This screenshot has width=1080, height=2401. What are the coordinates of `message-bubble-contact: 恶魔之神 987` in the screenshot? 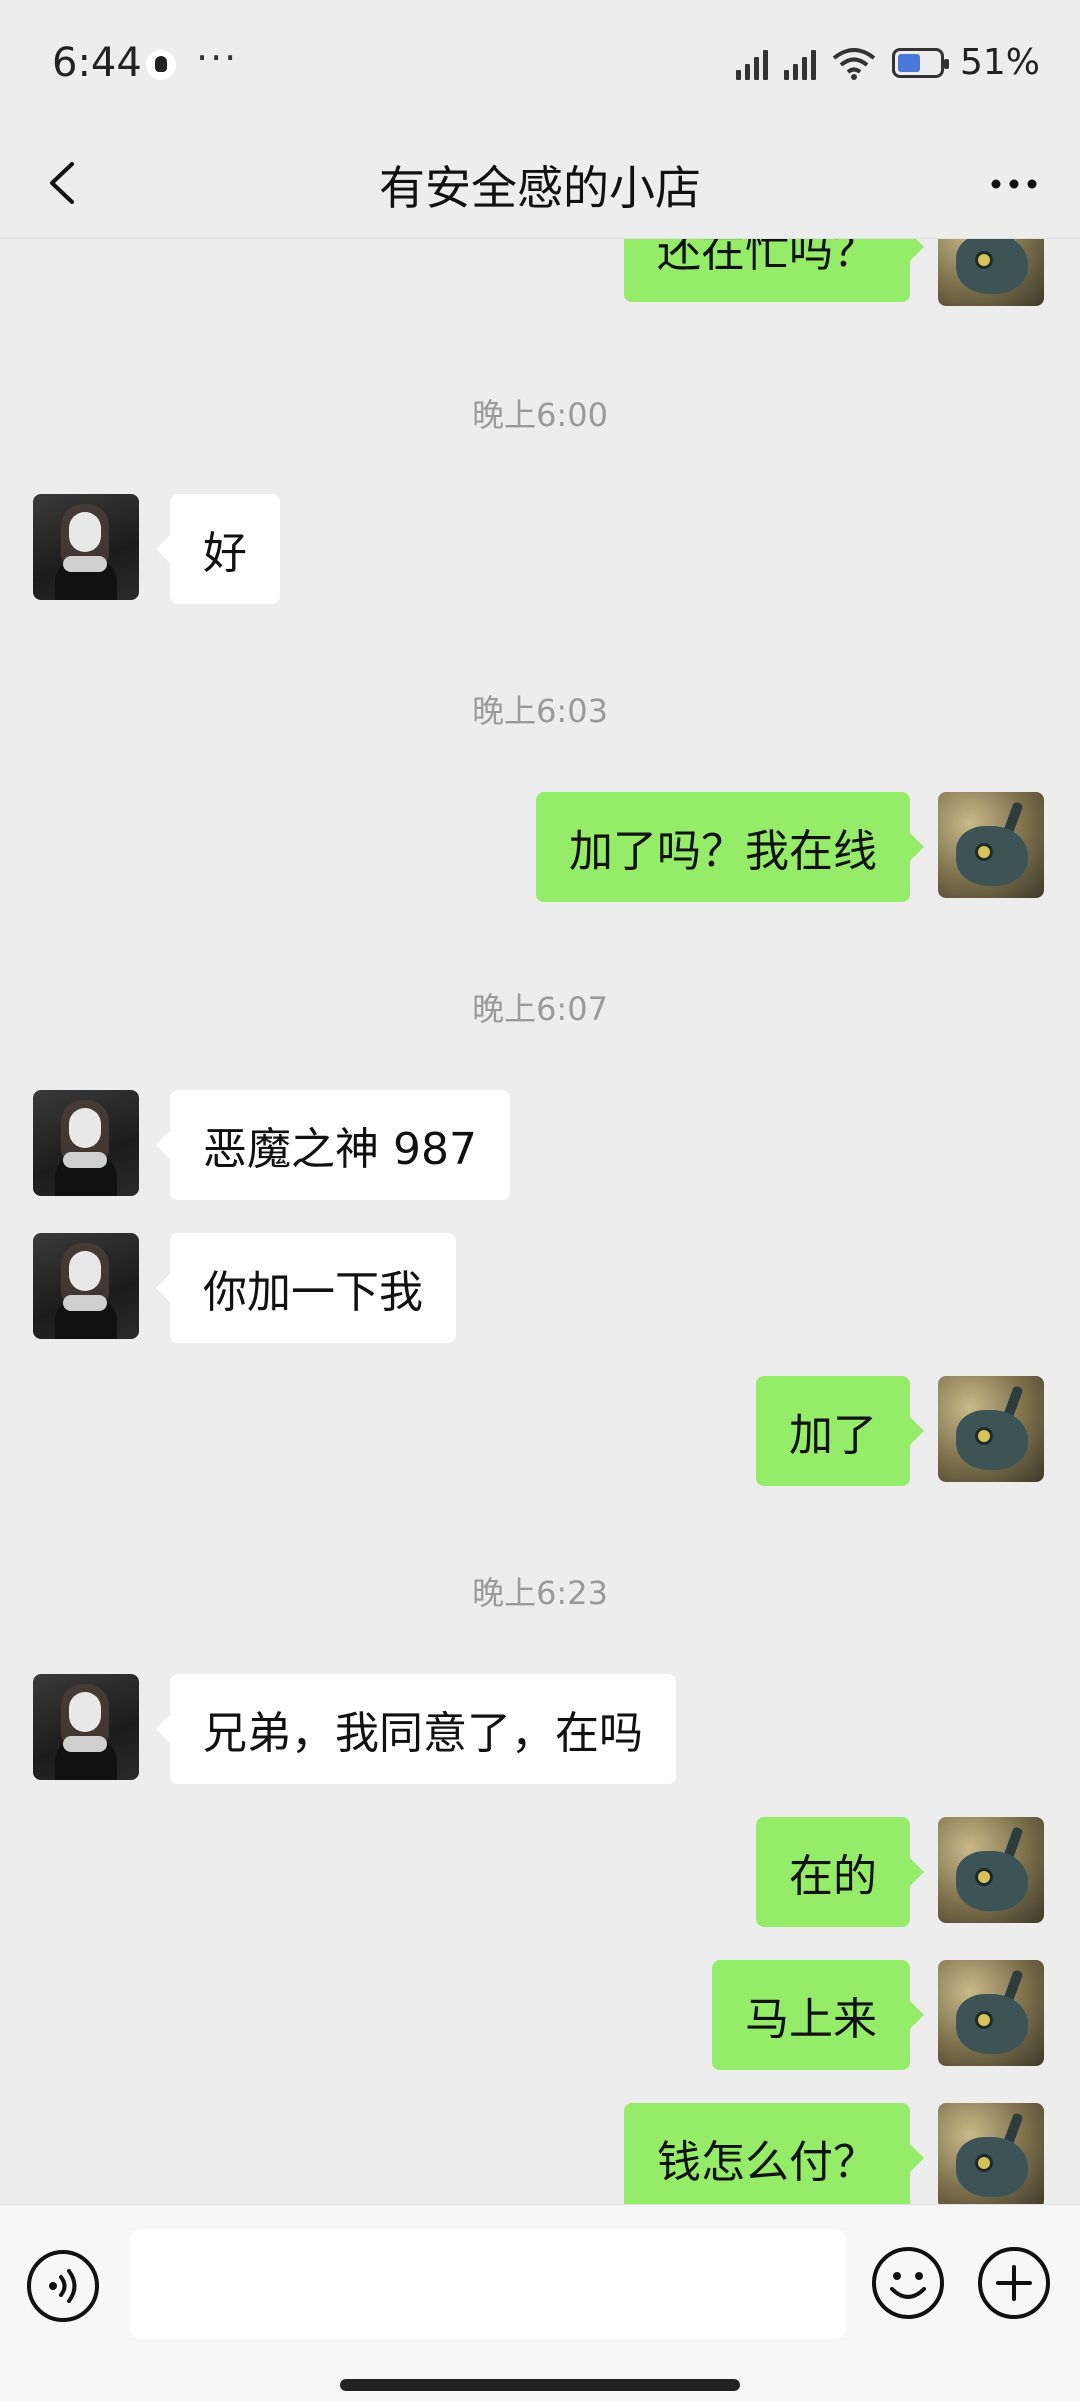 It's located at (333, 1145).